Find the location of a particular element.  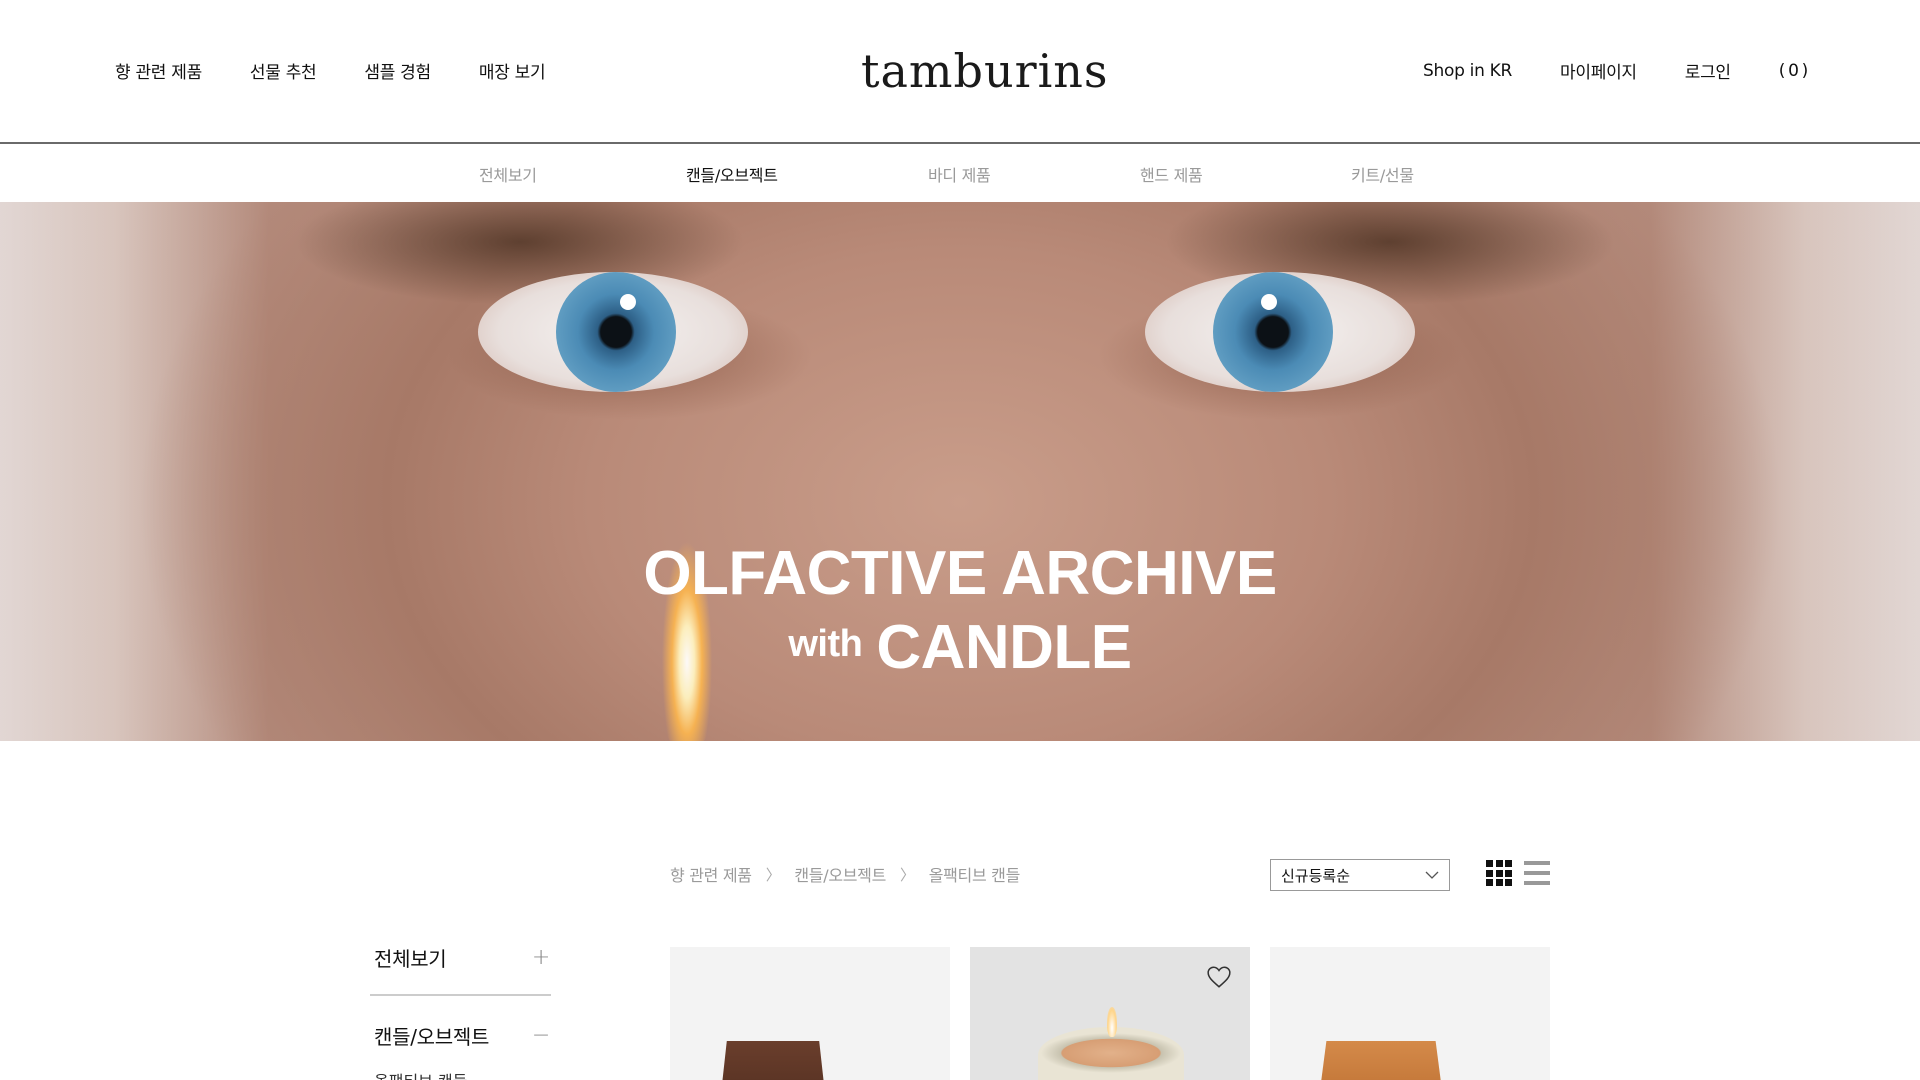

category-body-products: 바디 제품 is located at coordinates (959, 174).